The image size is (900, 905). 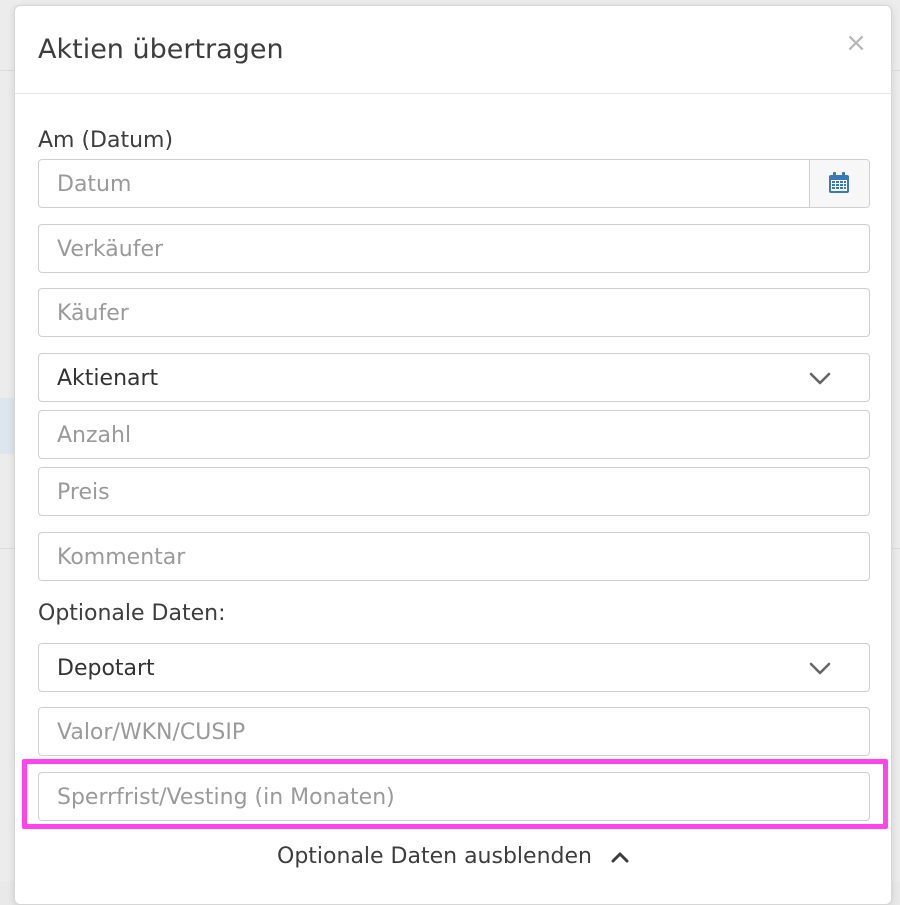 I want to click on close-icon: ×, so click(x=856, y=43).